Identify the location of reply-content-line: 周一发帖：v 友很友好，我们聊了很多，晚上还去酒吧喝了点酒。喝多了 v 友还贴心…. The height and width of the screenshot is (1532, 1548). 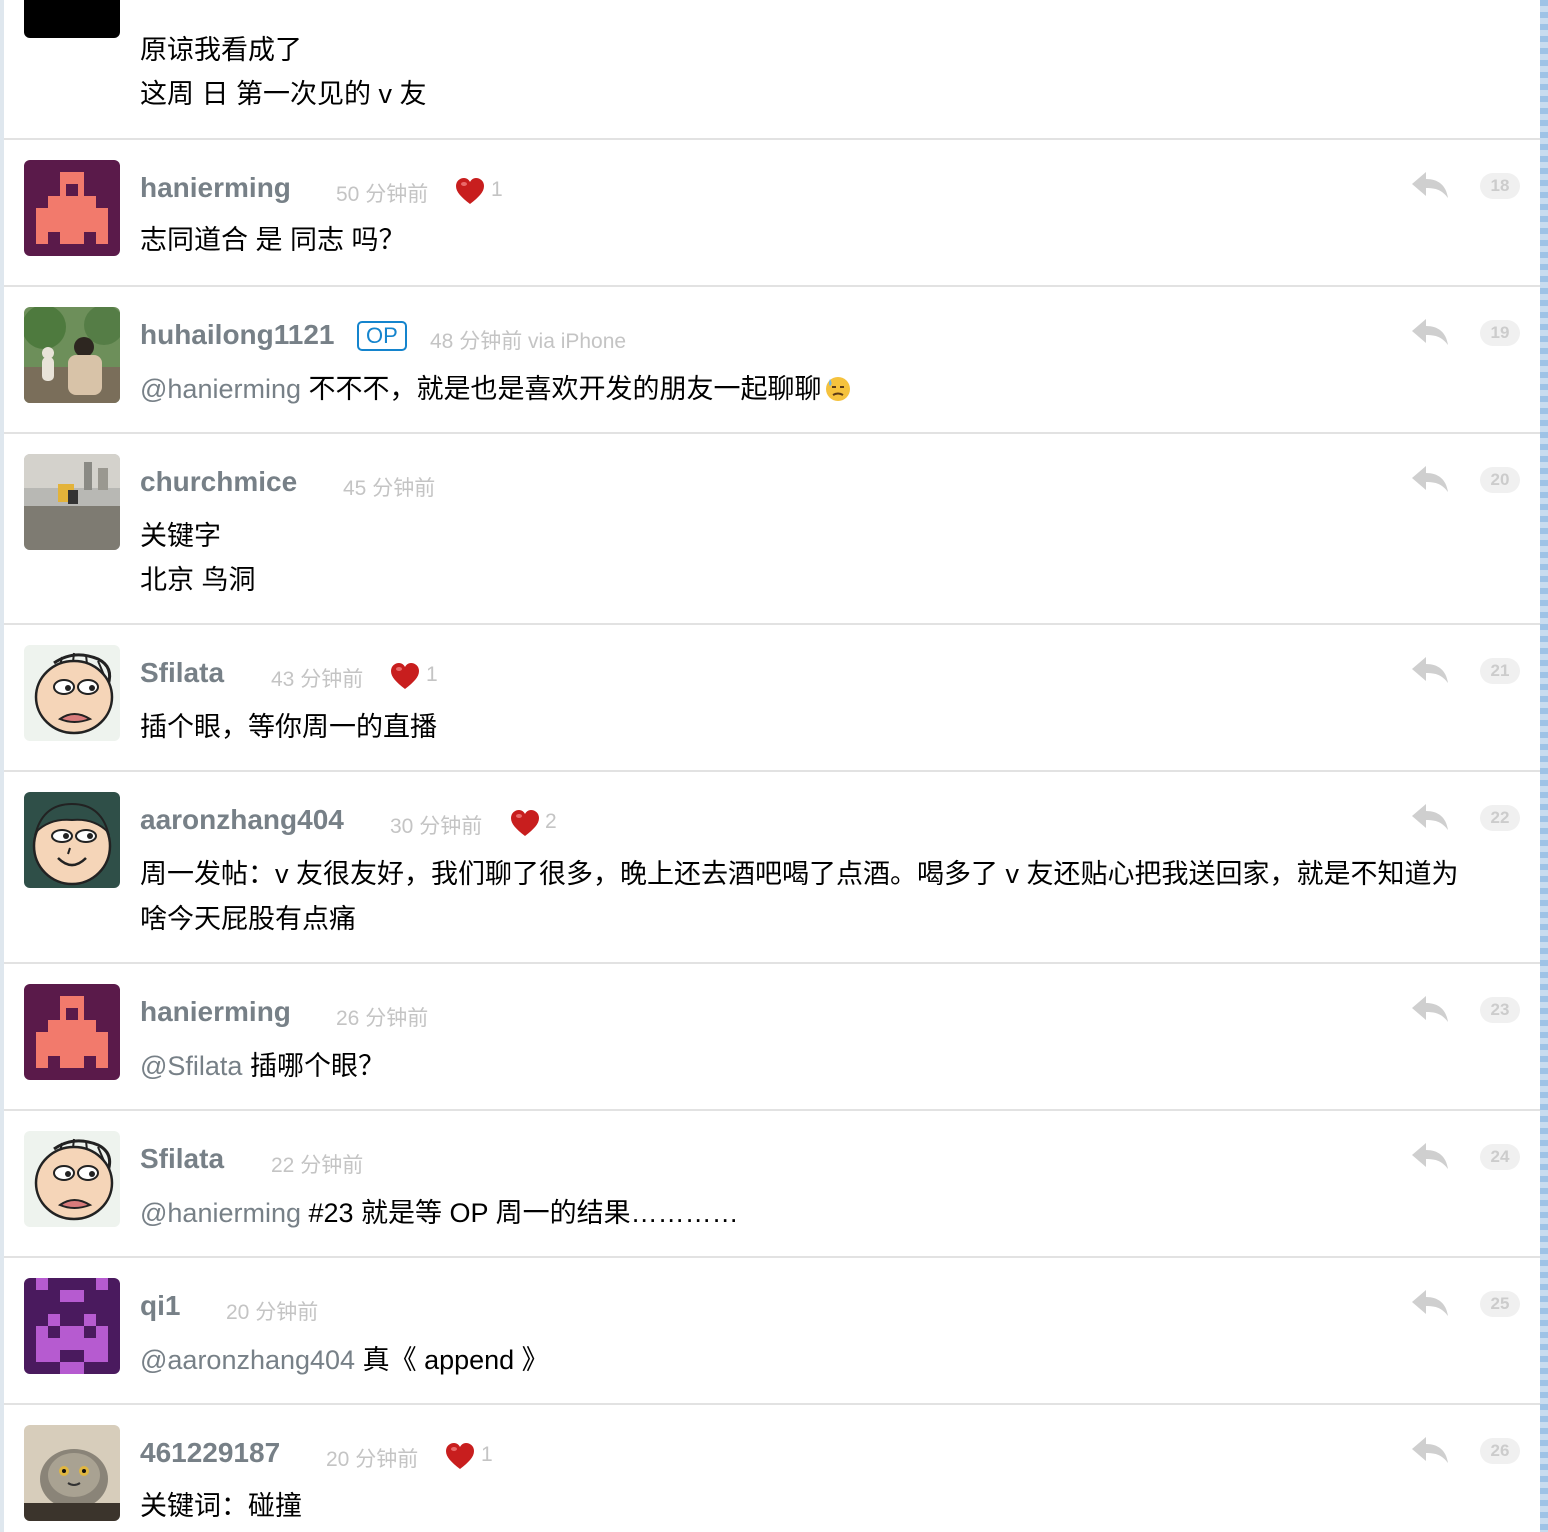
(799, 874).